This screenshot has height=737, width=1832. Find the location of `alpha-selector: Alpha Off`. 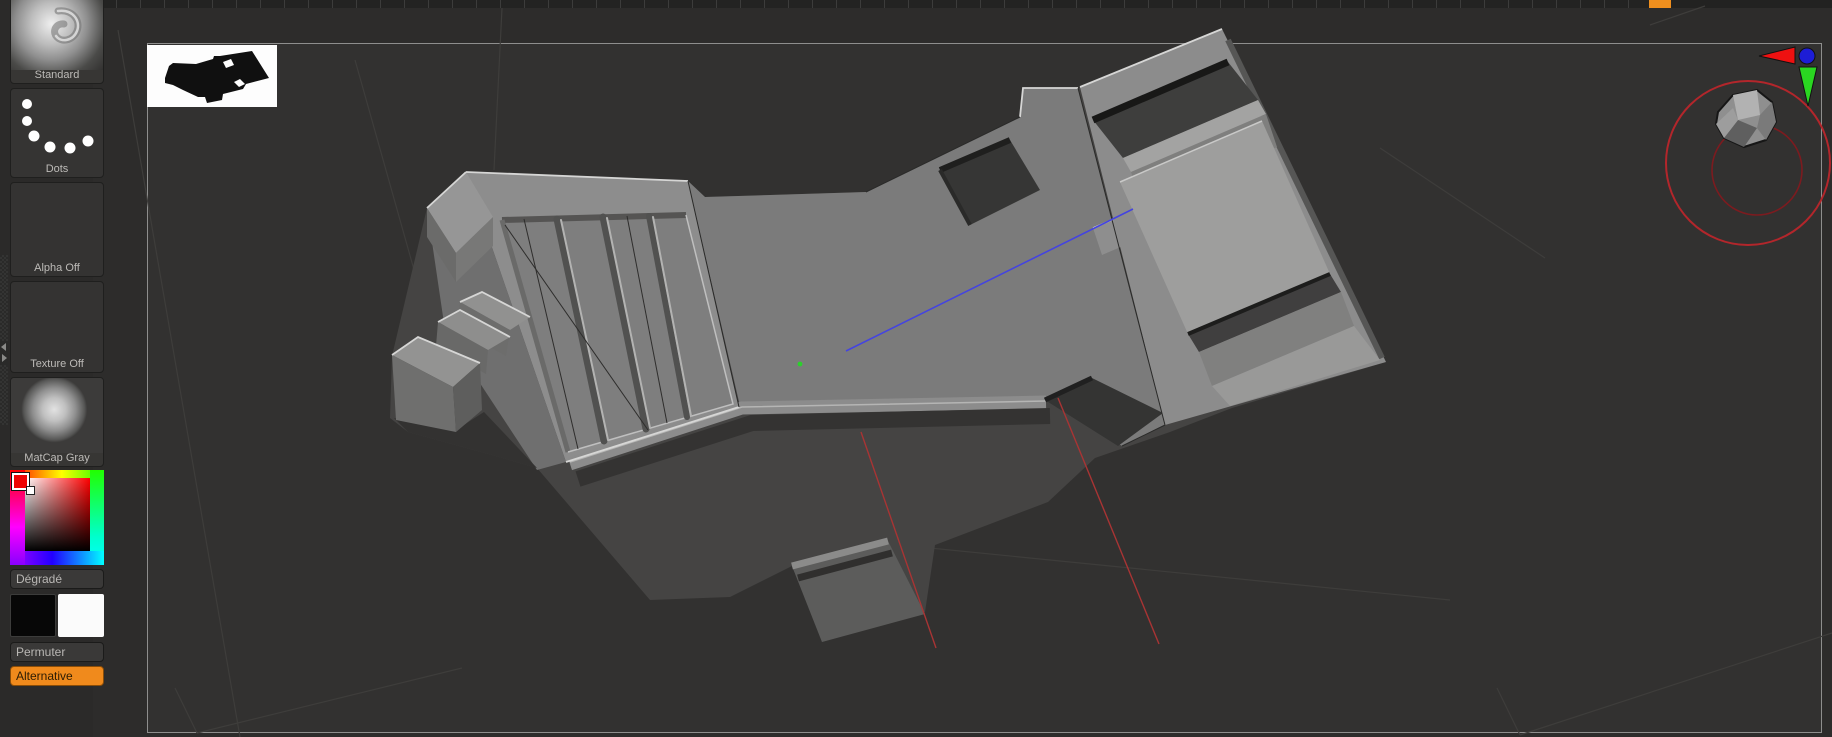

alpha-selector: Alpha Off is located at coordinates (57, 229).